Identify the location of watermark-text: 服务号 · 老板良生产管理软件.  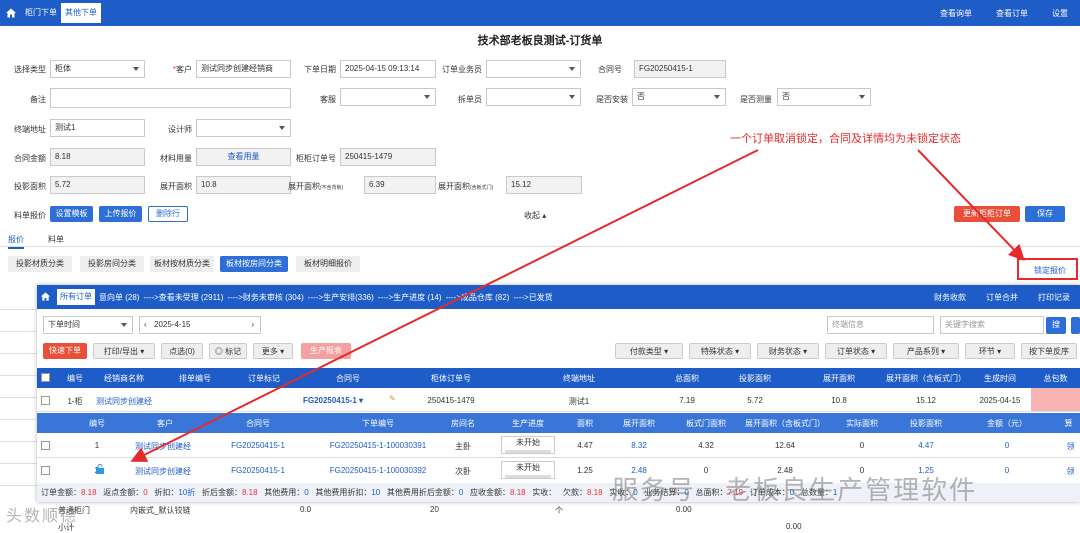
(795, 490).